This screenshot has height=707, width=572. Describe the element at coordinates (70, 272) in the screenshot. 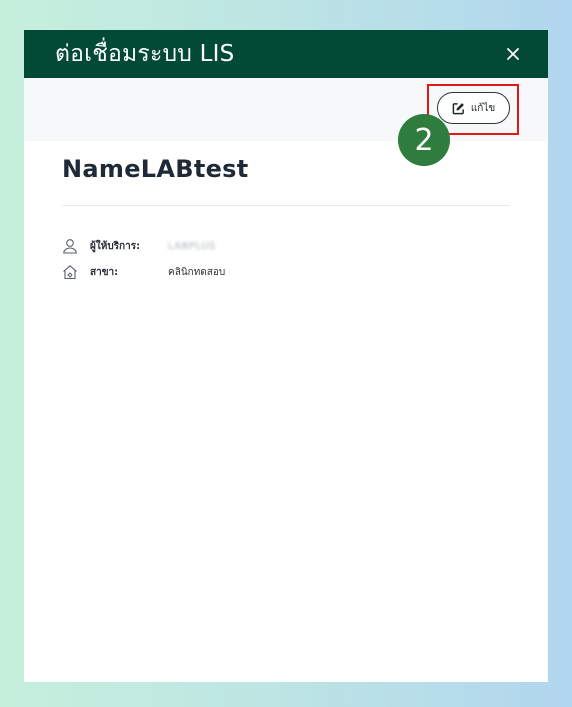

I see `home-icon` at that location.